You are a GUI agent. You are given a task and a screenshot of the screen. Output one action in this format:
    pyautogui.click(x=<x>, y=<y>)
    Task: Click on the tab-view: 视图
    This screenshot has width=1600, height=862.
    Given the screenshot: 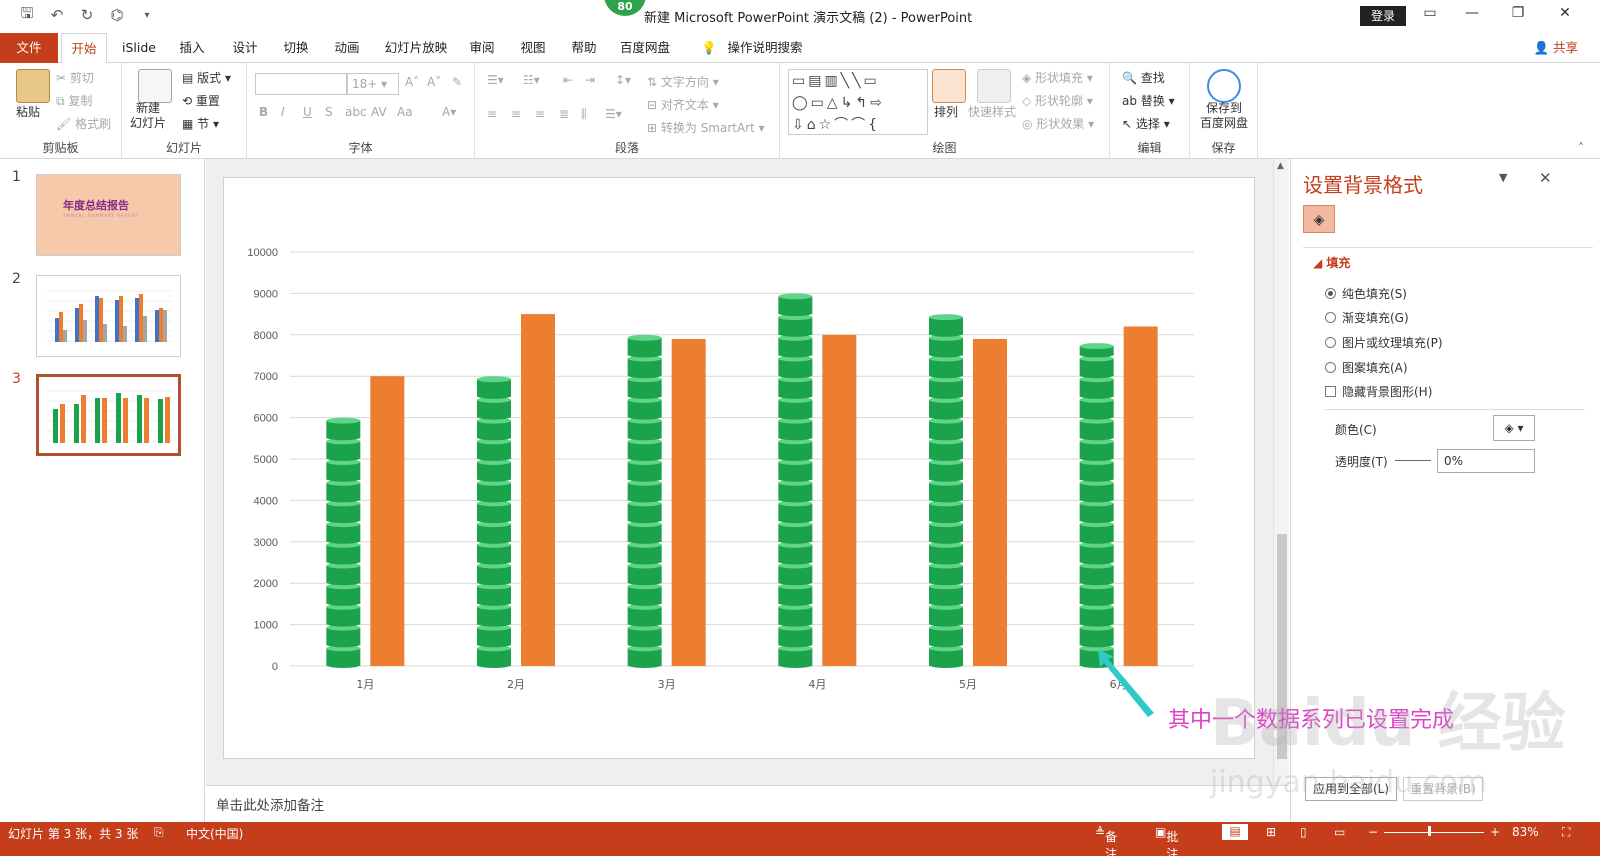 What is the action you would take?
    pyautogui.click(x=533, y=48)
    